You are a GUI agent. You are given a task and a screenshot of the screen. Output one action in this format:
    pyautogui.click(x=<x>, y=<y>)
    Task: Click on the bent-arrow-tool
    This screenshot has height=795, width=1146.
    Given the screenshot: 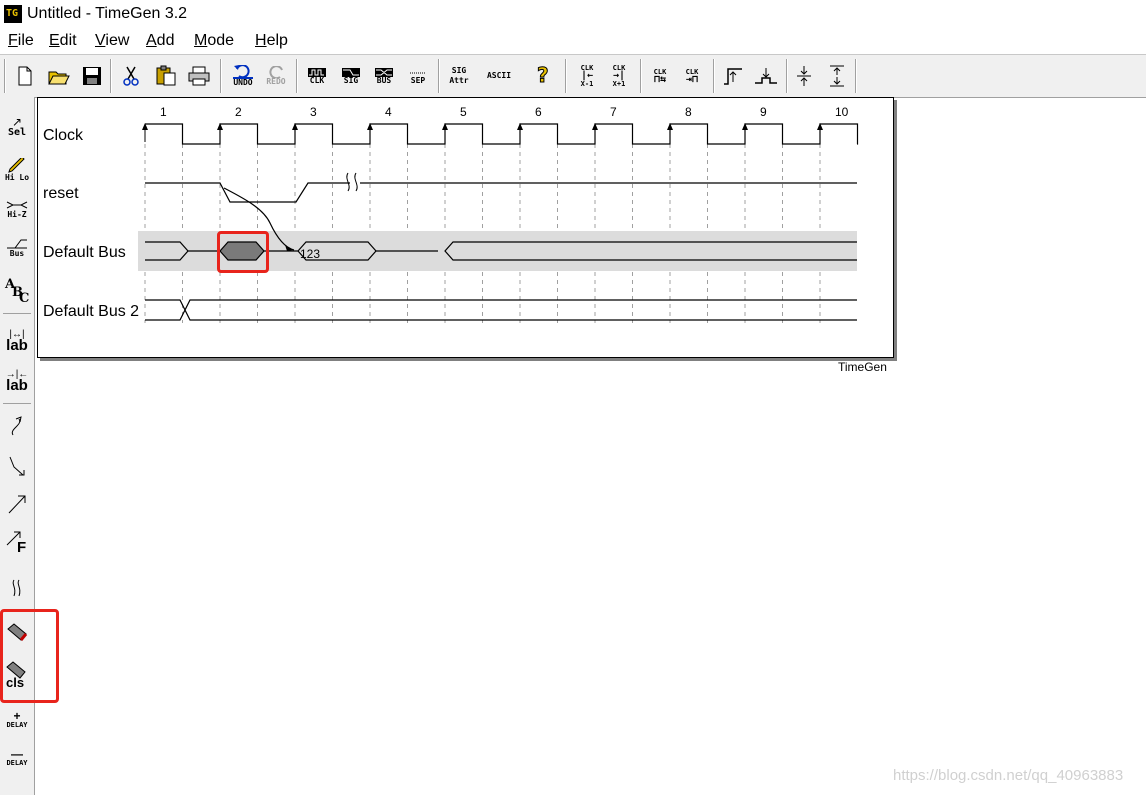 What is the action you would take?
    pyautogui.click(x=17, y=466)
    